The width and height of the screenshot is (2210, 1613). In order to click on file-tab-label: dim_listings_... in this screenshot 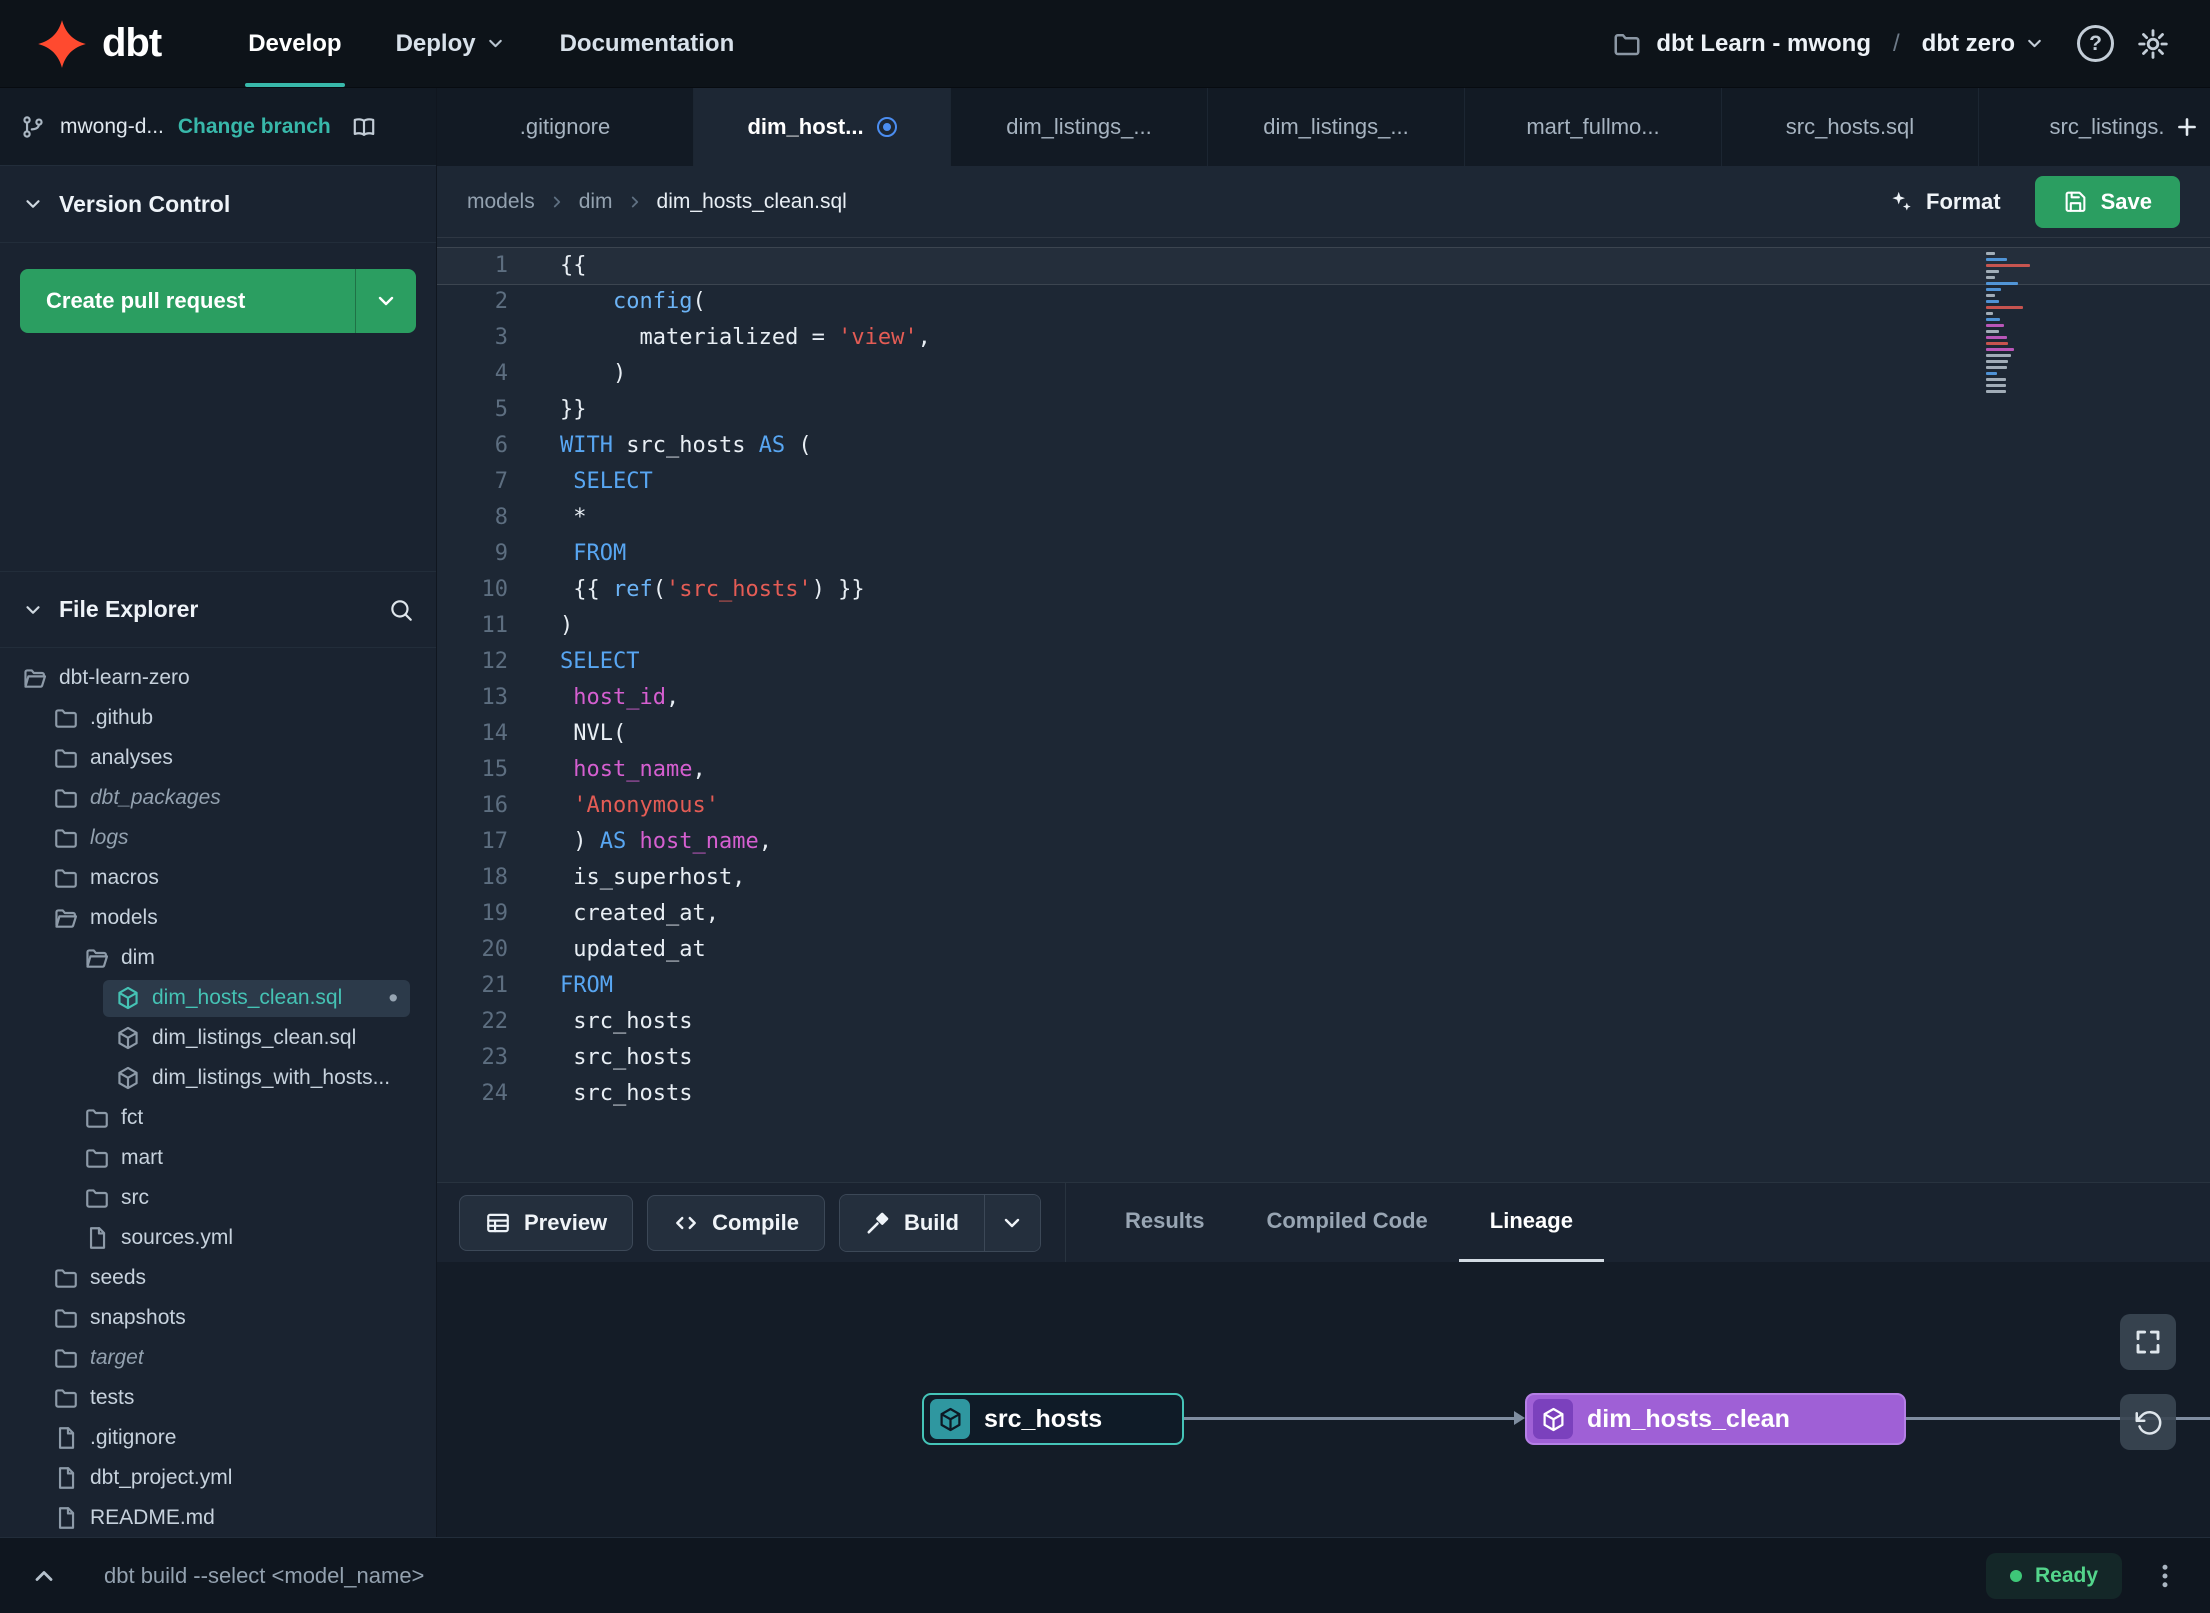, I will do `click(1079, 126)`.